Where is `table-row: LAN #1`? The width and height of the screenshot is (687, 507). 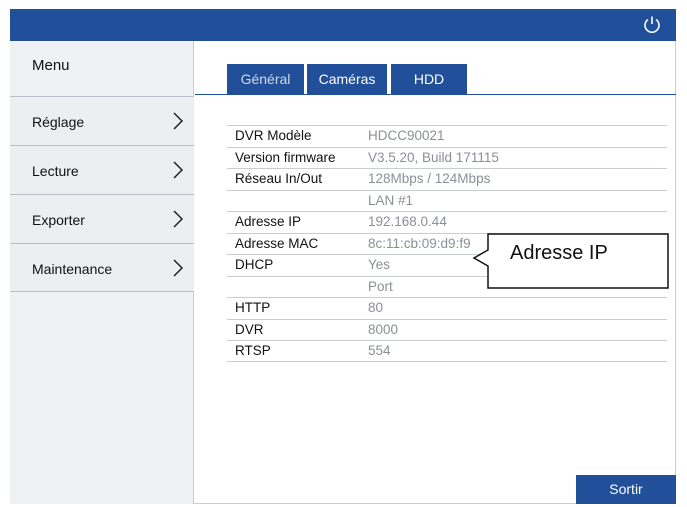 table-row: LAN #1 is located at coordinates (447, 200).